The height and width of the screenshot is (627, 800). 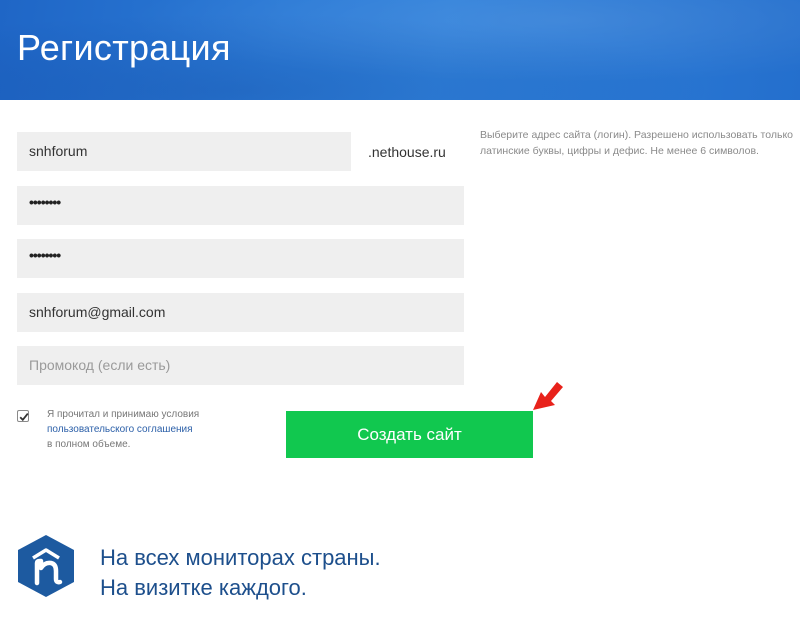 I want to click on red-arrow-icon, so click(x=548, y=396).